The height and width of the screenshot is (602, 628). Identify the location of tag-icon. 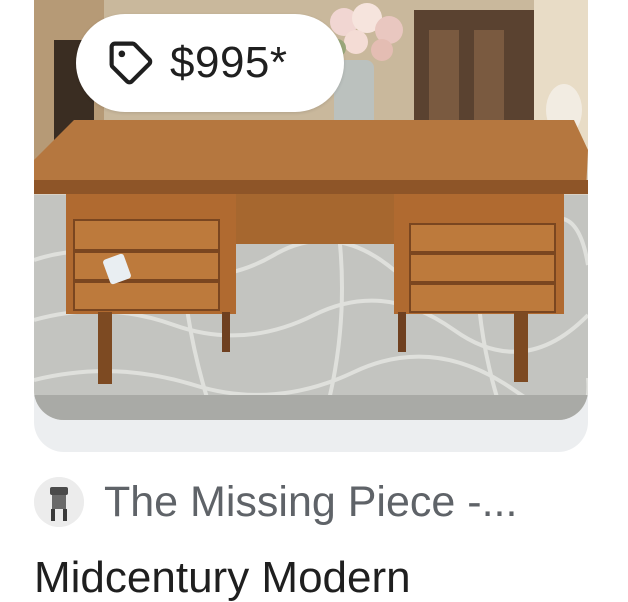
(131, 63).